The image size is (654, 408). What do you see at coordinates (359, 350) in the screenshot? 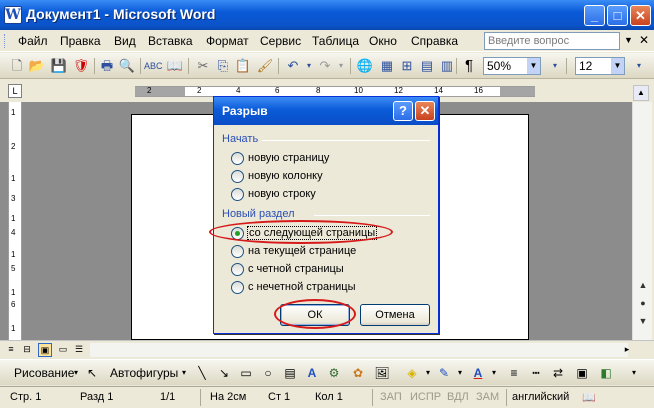
I see `horizontal-scrollbar` at bounding box center [359, 350].